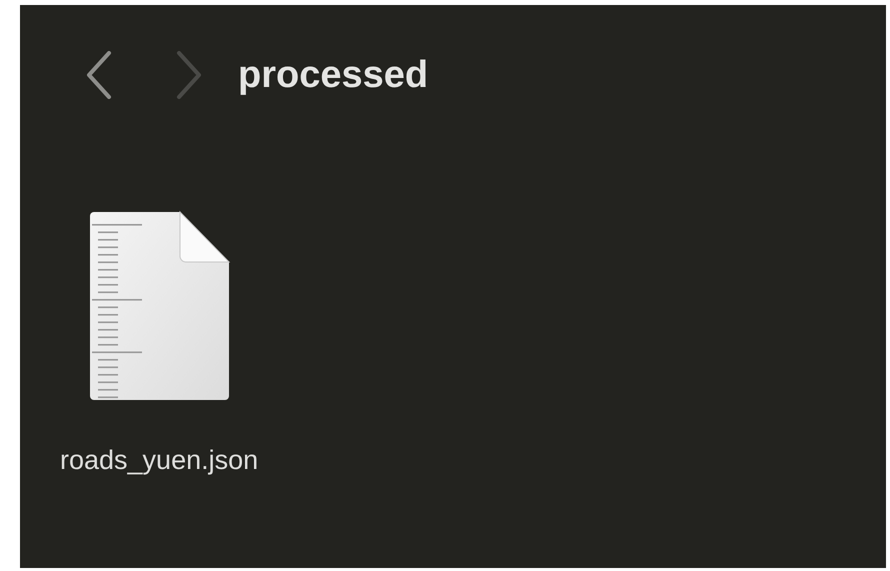 This screenshot has height=571, width=890. Describe the element at coordinates (159, 460) in the screenshot. I see `file-name: roads_yuen.json` at that location.